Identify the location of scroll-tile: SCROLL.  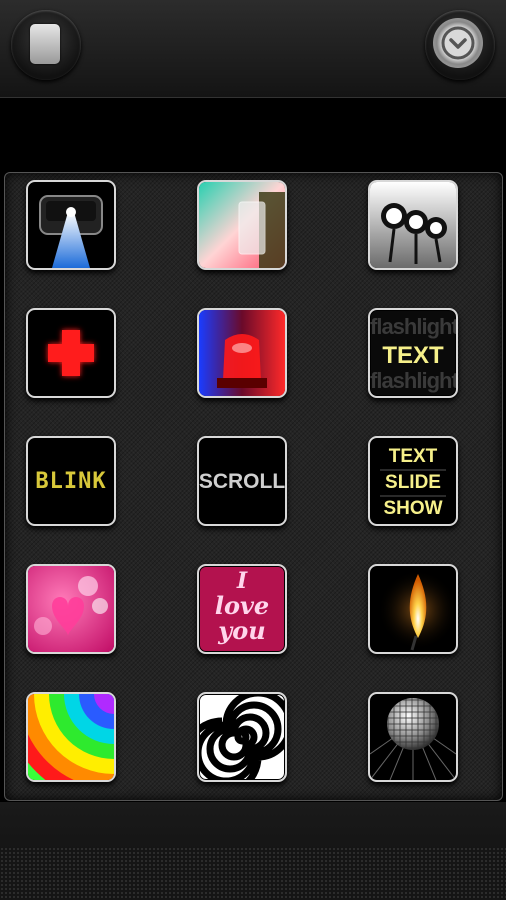
(242, 481).